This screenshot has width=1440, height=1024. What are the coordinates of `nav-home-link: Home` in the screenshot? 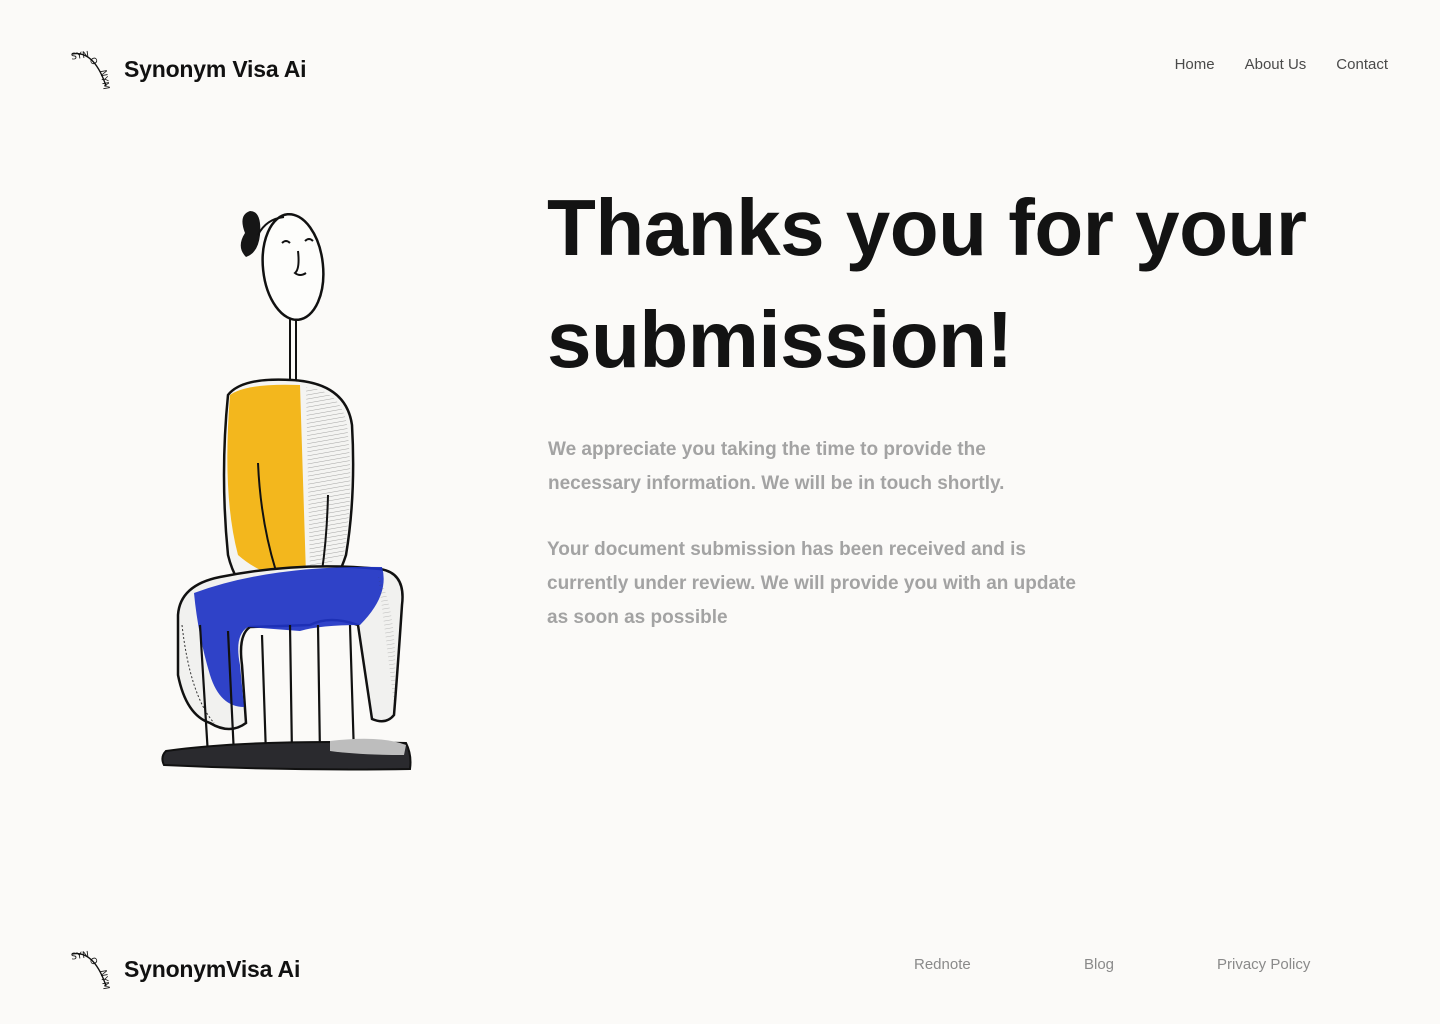 It's located at (1195, 64).